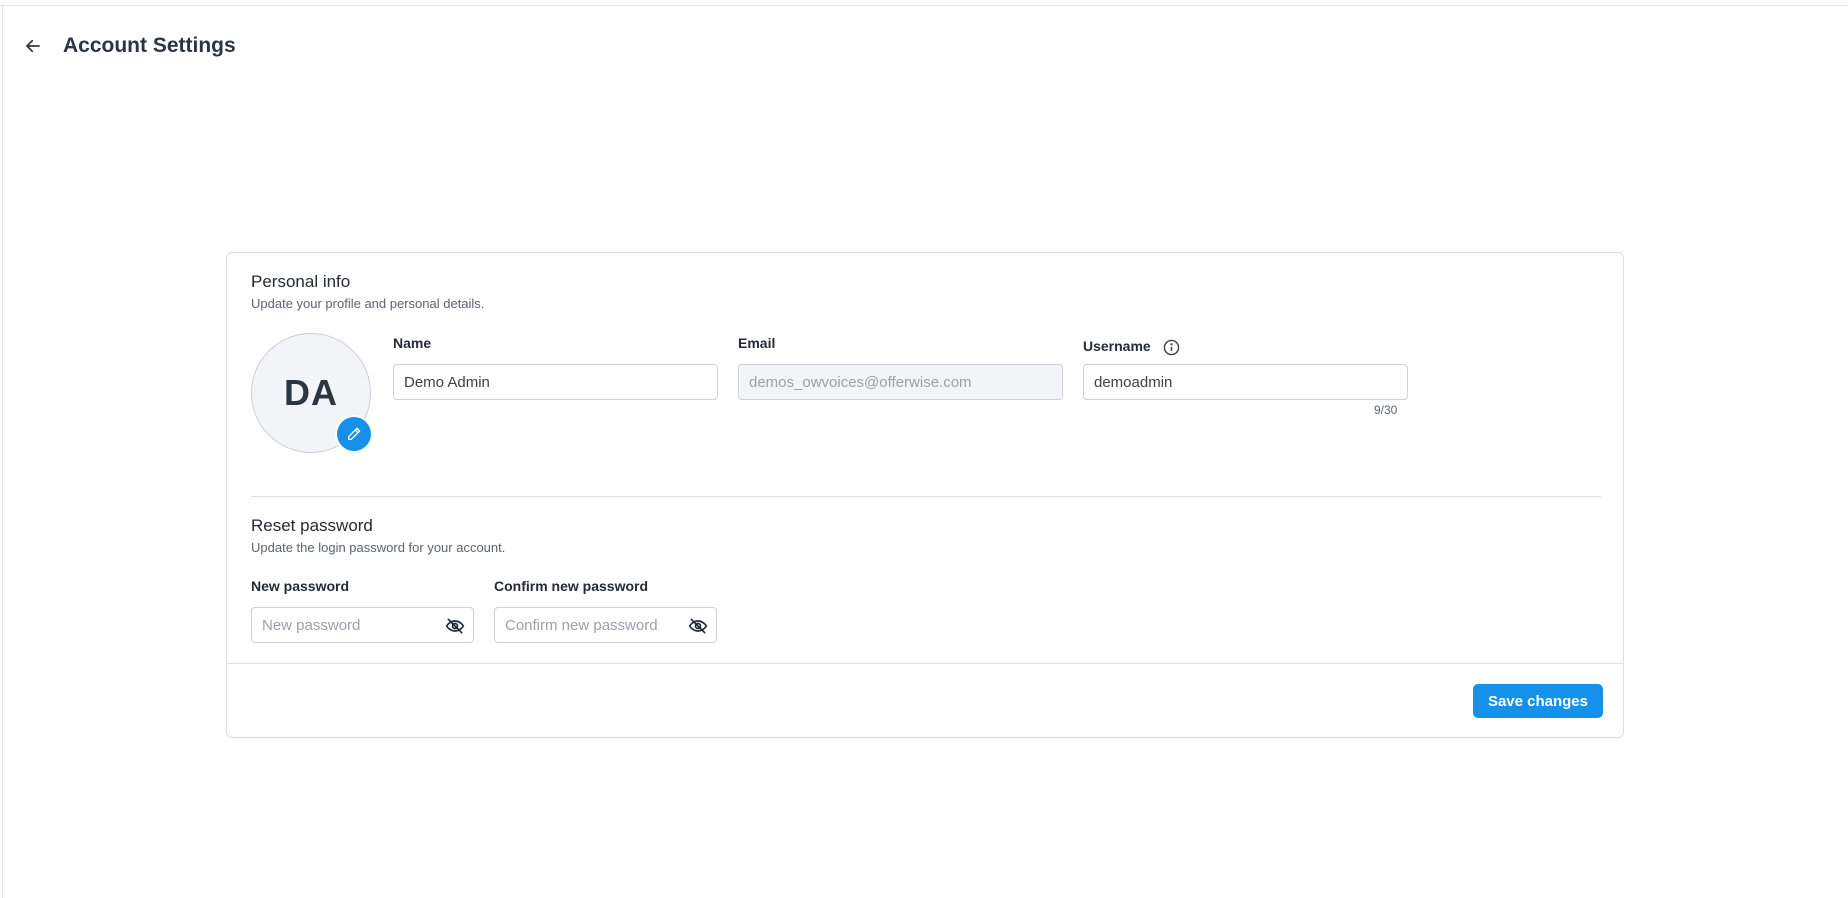 The width and height of the screenshot is (1848, 898). I want to click on pencil-icon, so click(354, 433).